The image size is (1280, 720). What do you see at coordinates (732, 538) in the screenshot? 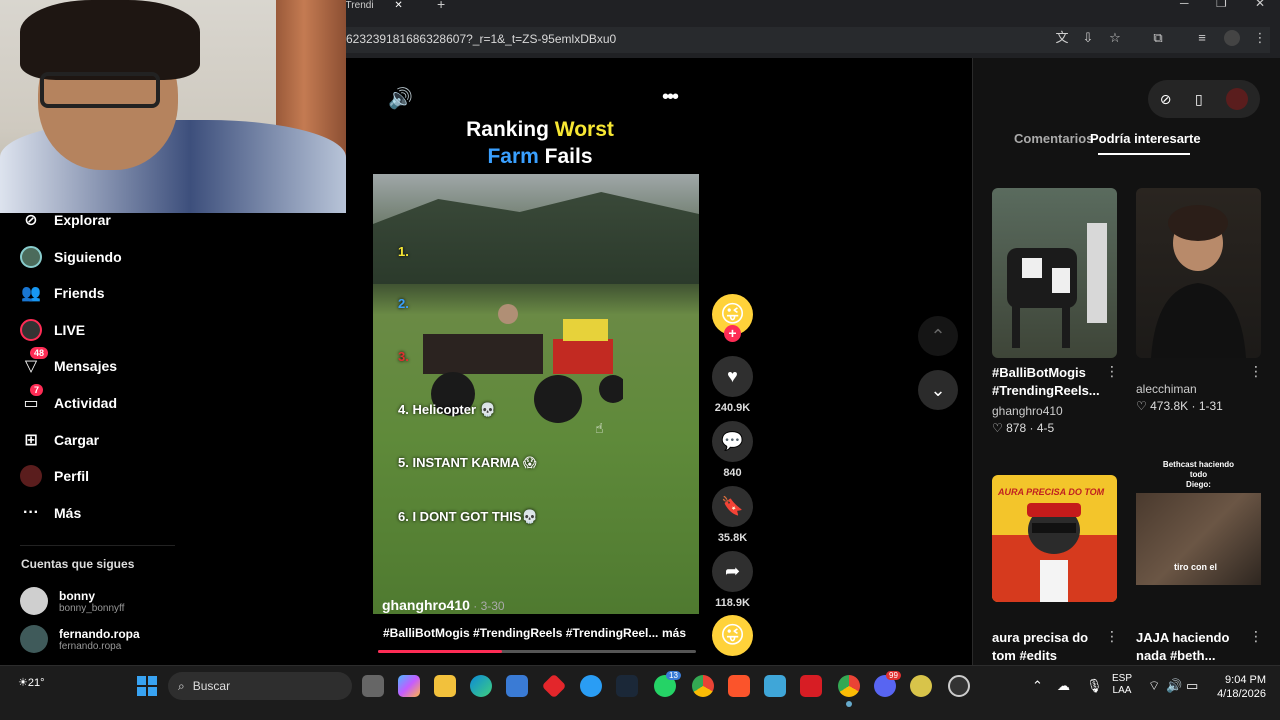
I see `save-count: 35.8K` at bounding box center [732, 538].